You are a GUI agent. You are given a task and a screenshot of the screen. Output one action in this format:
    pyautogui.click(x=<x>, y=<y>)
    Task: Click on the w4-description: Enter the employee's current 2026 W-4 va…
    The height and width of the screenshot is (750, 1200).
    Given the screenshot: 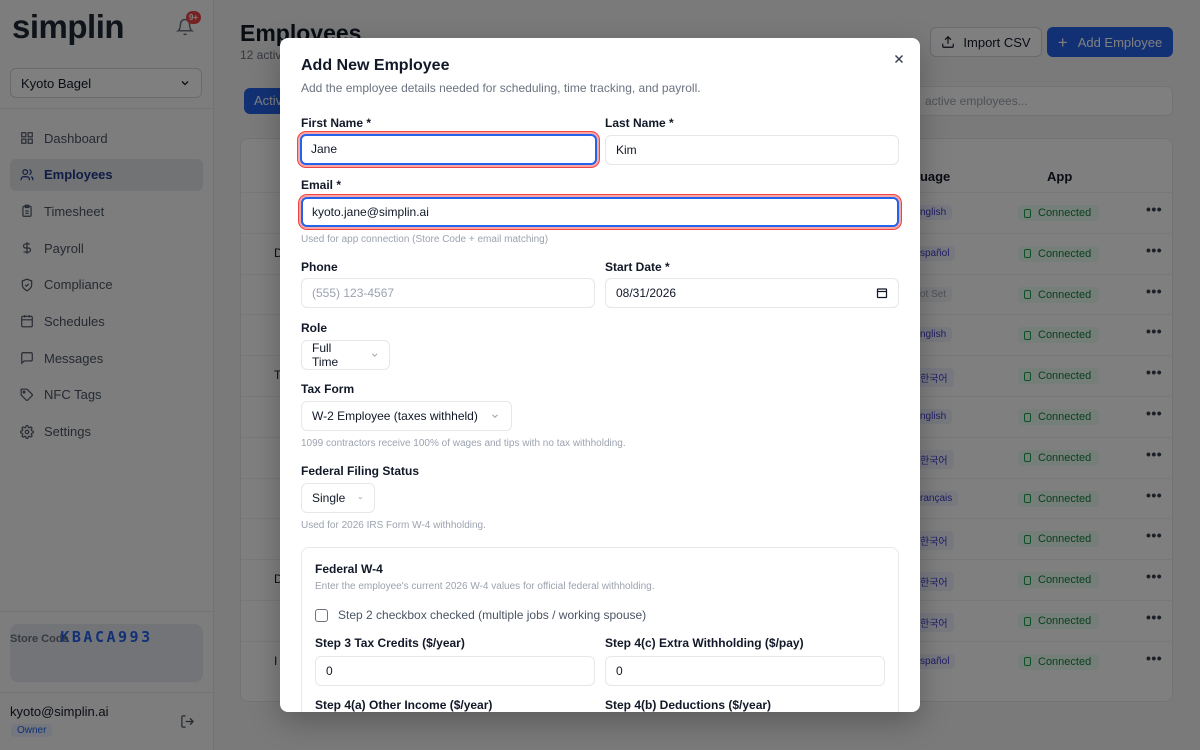 What is the action you would take?
    pyautogui.click(x=485, y=586)
    